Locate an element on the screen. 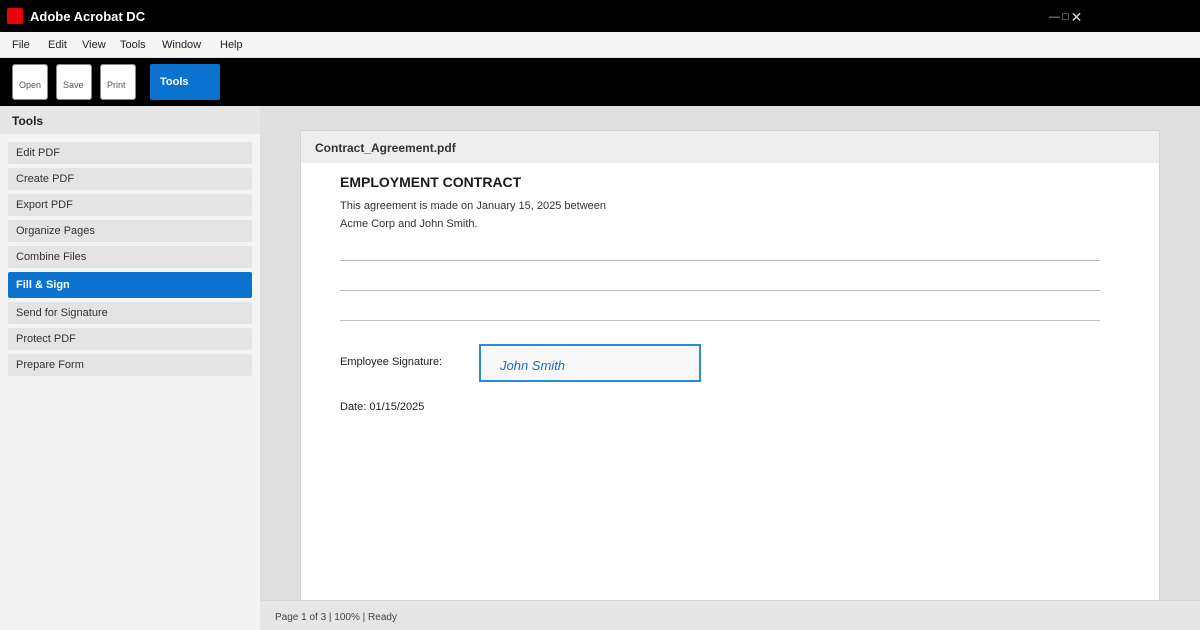  acrobat-logo-icon is located at coordinates (15, 16).